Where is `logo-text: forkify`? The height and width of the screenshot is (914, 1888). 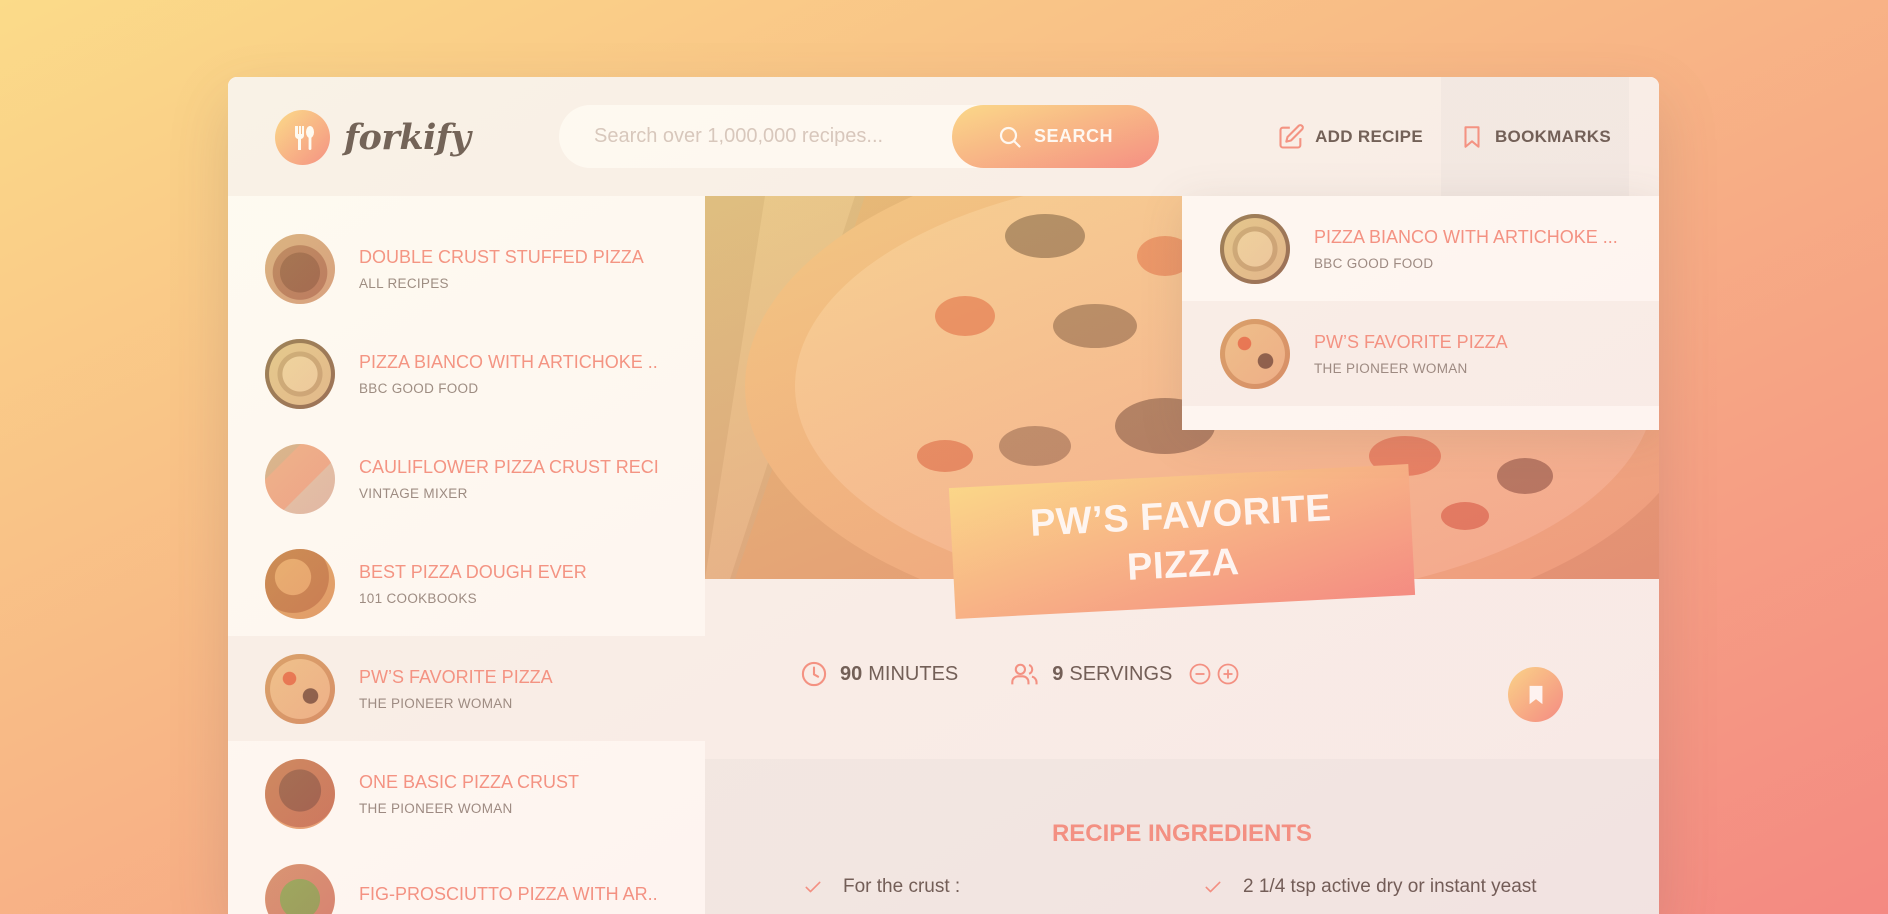
logo-text: forkify is located at coordinates (407, 137).